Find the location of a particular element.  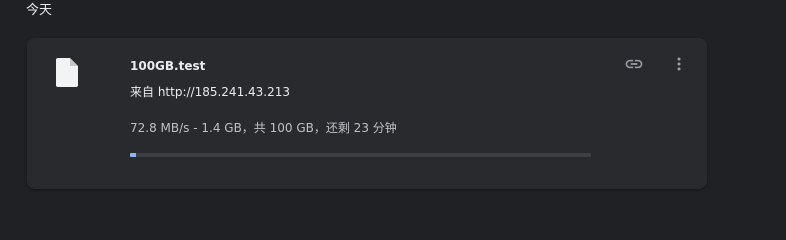

link-icon is located at coordinates (634, 66).